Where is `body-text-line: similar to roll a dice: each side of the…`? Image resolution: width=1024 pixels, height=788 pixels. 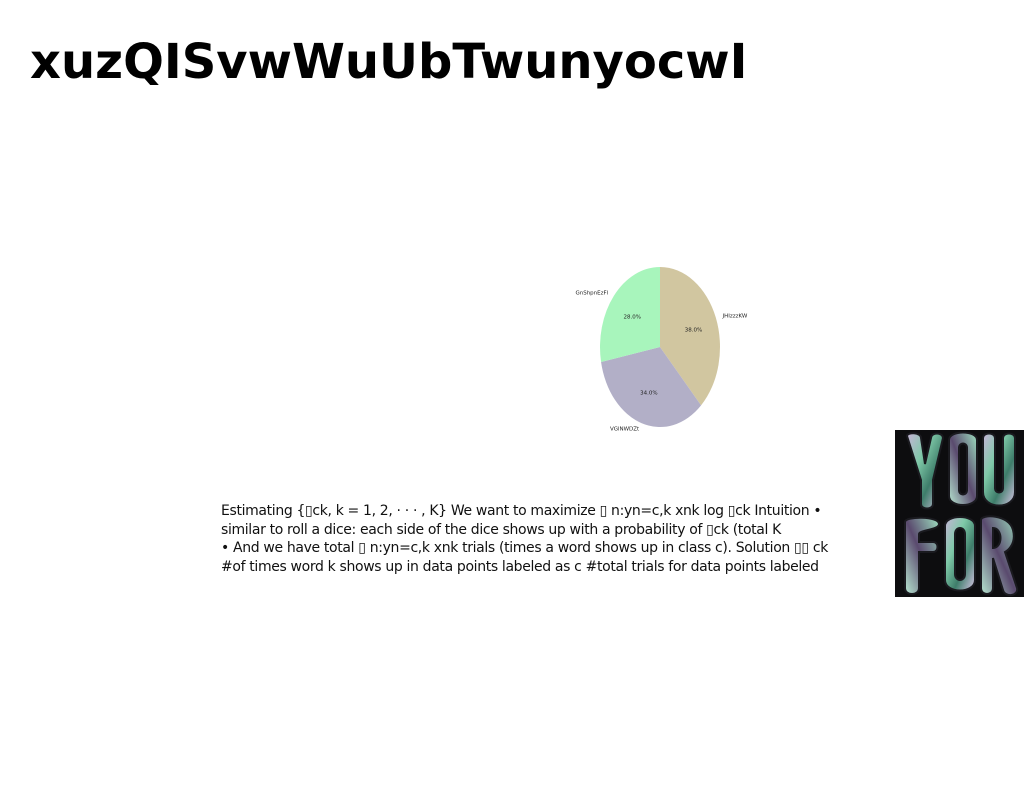
body-text-line: similar to roll a dice: each side of the… is located at coordinates (501, 529).